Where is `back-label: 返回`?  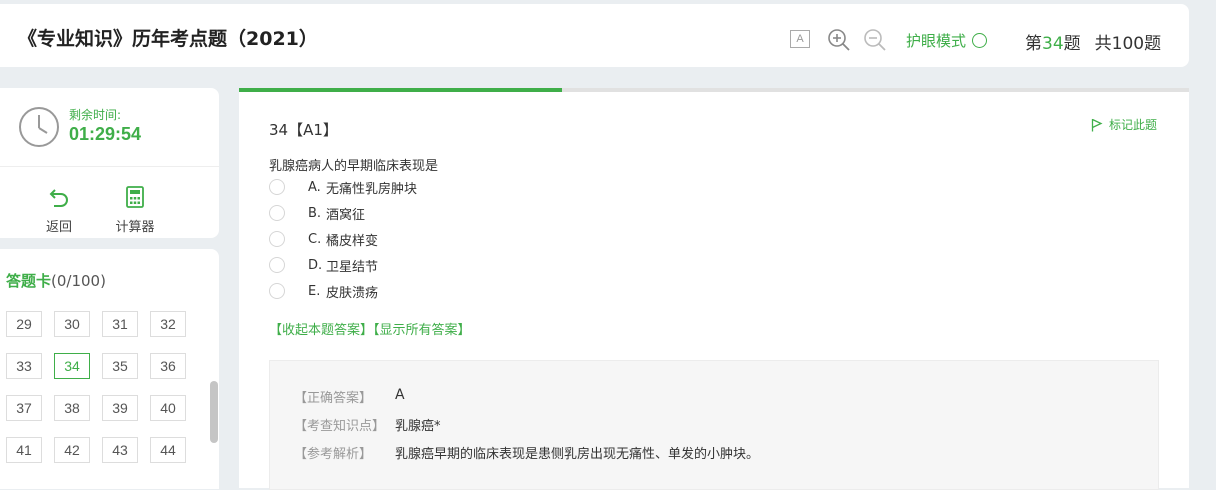 back-label: 返回 is located at coordinates (58, 227).